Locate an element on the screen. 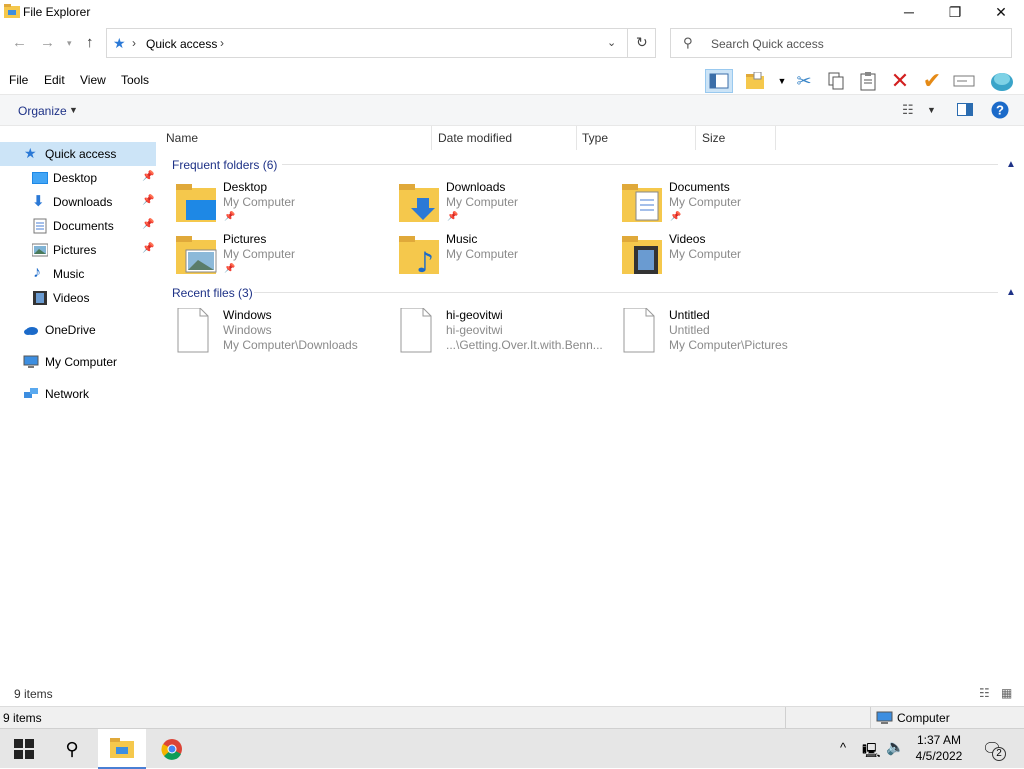  clock-date: 4/5/2022 is located at coordinates (939, 756).